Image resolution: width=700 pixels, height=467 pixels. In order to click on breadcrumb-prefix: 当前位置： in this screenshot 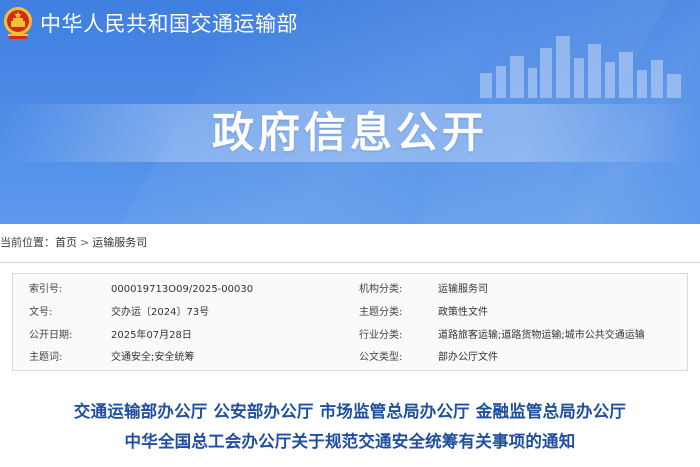, I will do `click(27, 242)`.